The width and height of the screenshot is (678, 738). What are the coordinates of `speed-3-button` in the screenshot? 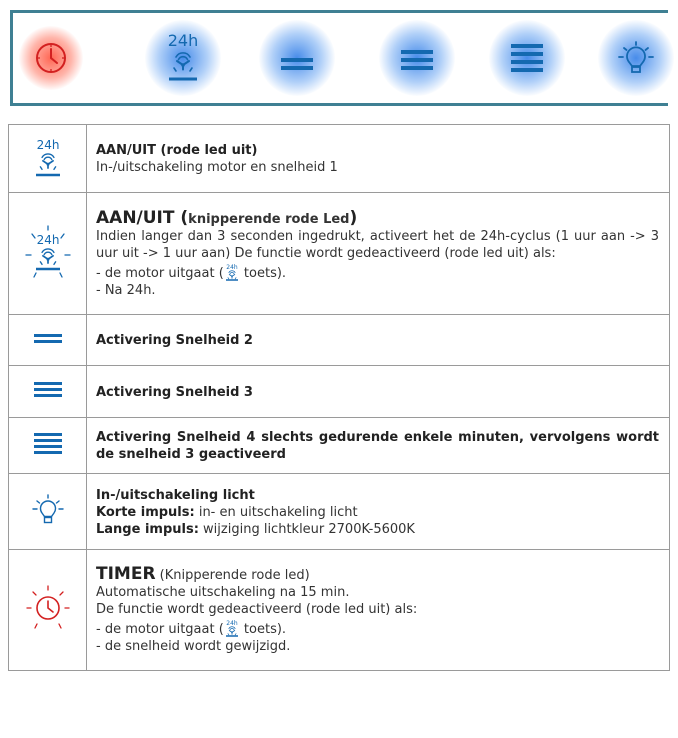 It's located at (417, 58).